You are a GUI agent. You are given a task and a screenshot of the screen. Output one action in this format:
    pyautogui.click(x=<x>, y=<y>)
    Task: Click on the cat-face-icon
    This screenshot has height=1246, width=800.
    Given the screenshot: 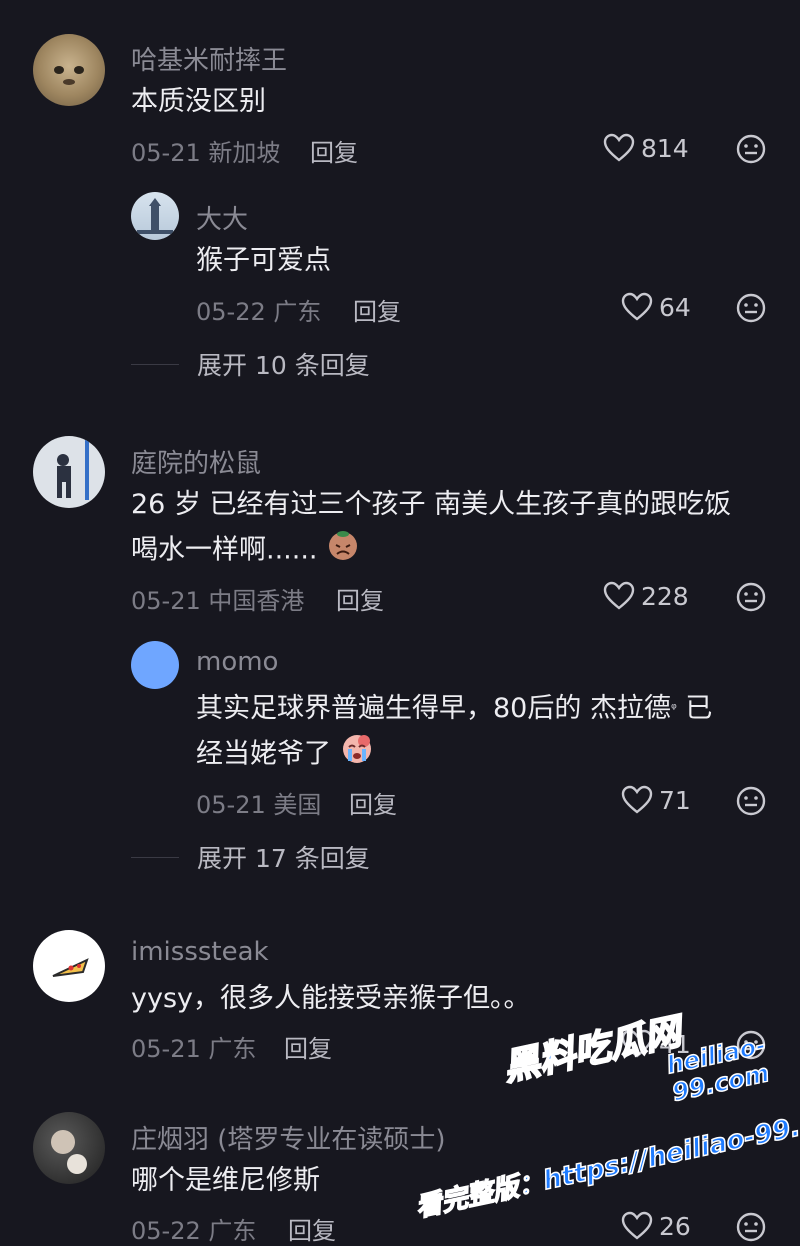 What is the action you would take?
    pyautogui.click(x=69, y=75)
    